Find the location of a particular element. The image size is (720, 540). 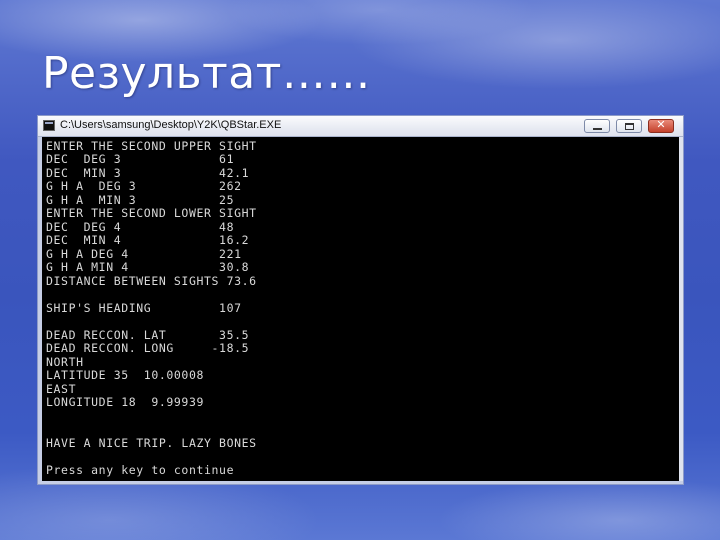

console-line: G H A MIN 4 30.8 is located at coordinates (148, 267).